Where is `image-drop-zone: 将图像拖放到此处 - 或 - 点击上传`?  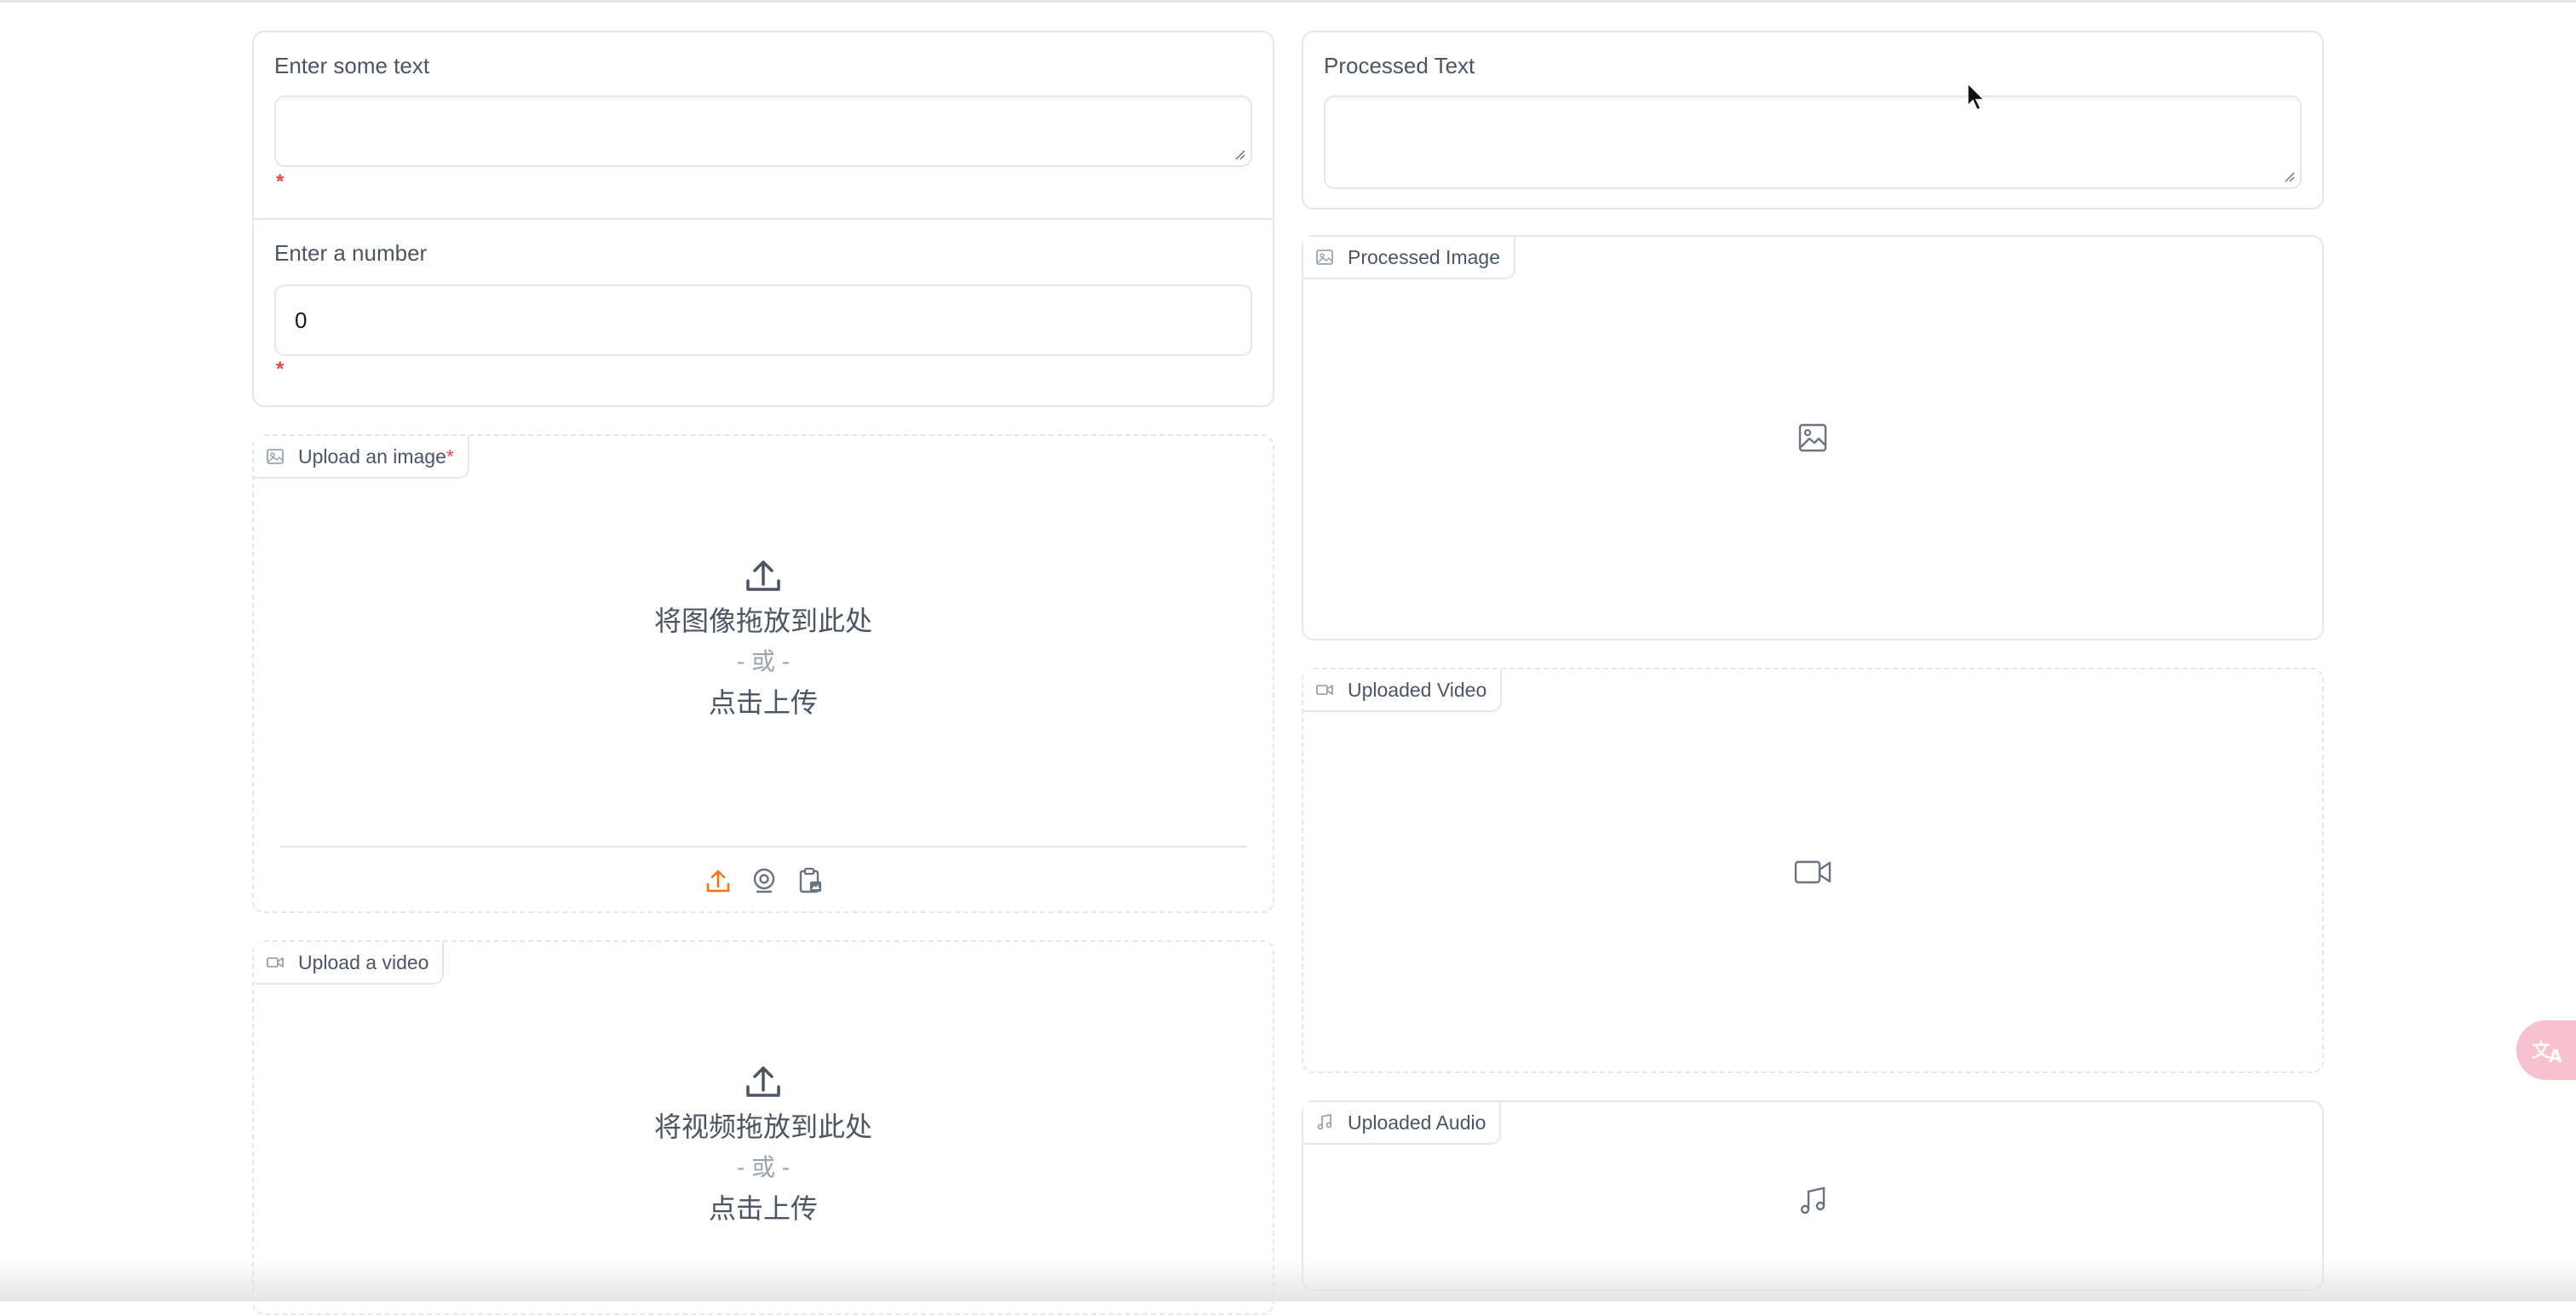 image-drop-zone: 将图像拖放到此处 - 或 - 点击上传 is located at coordinates (764, 639).